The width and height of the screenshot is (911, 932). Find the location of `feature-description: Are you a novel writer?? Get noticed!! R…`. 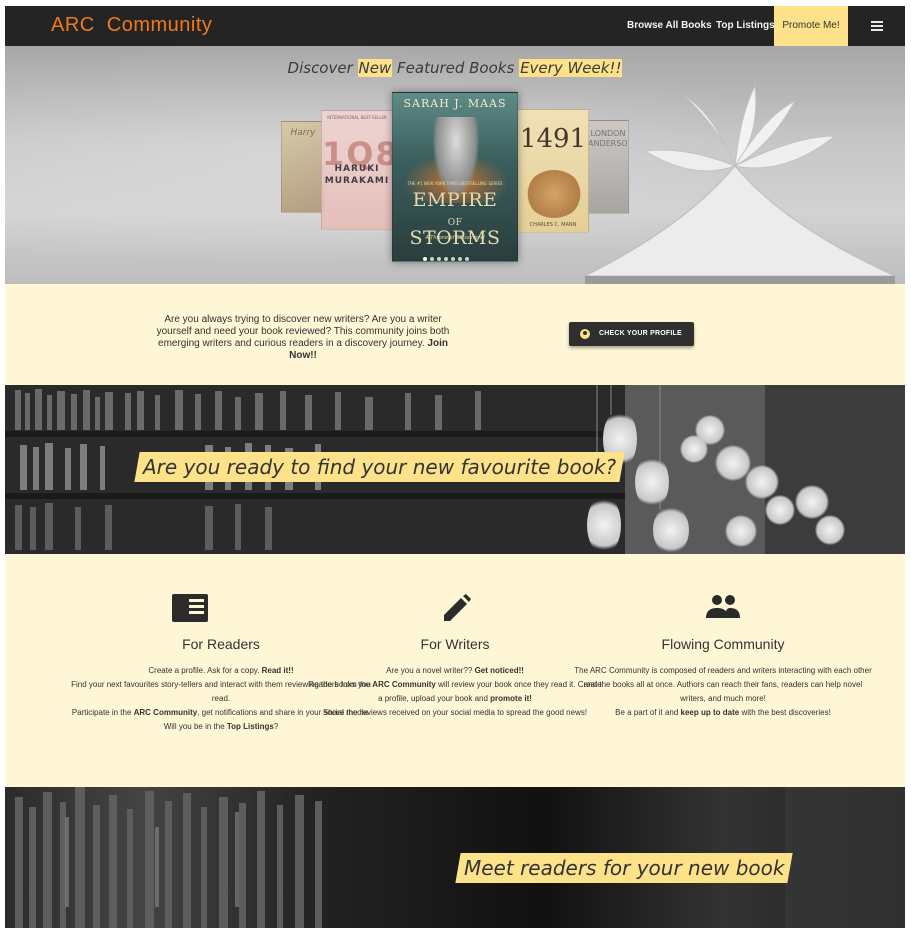

feature-description: Are you a novel writer?? Get noticed!! R… is located at coordinates (455, 691).